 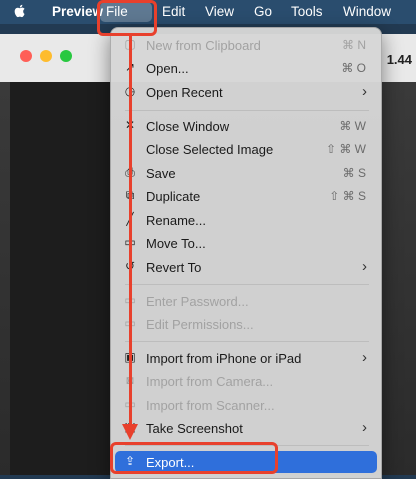 I want to click on shortcut-label: ⌘ S, so click(x=354, y=173).